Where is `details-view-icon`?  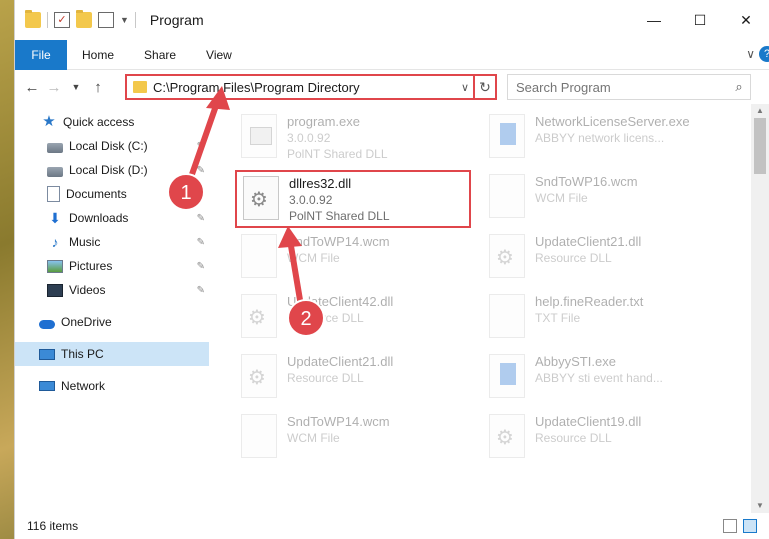 details-view-icon is located at coordinates (730, 526).